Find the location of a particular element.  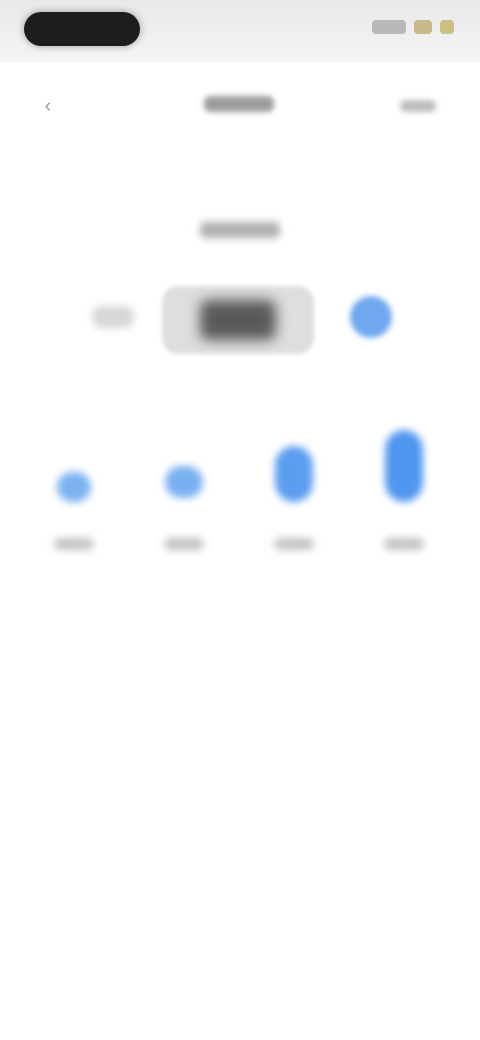

status-icons is located at coordinates (413, 27).